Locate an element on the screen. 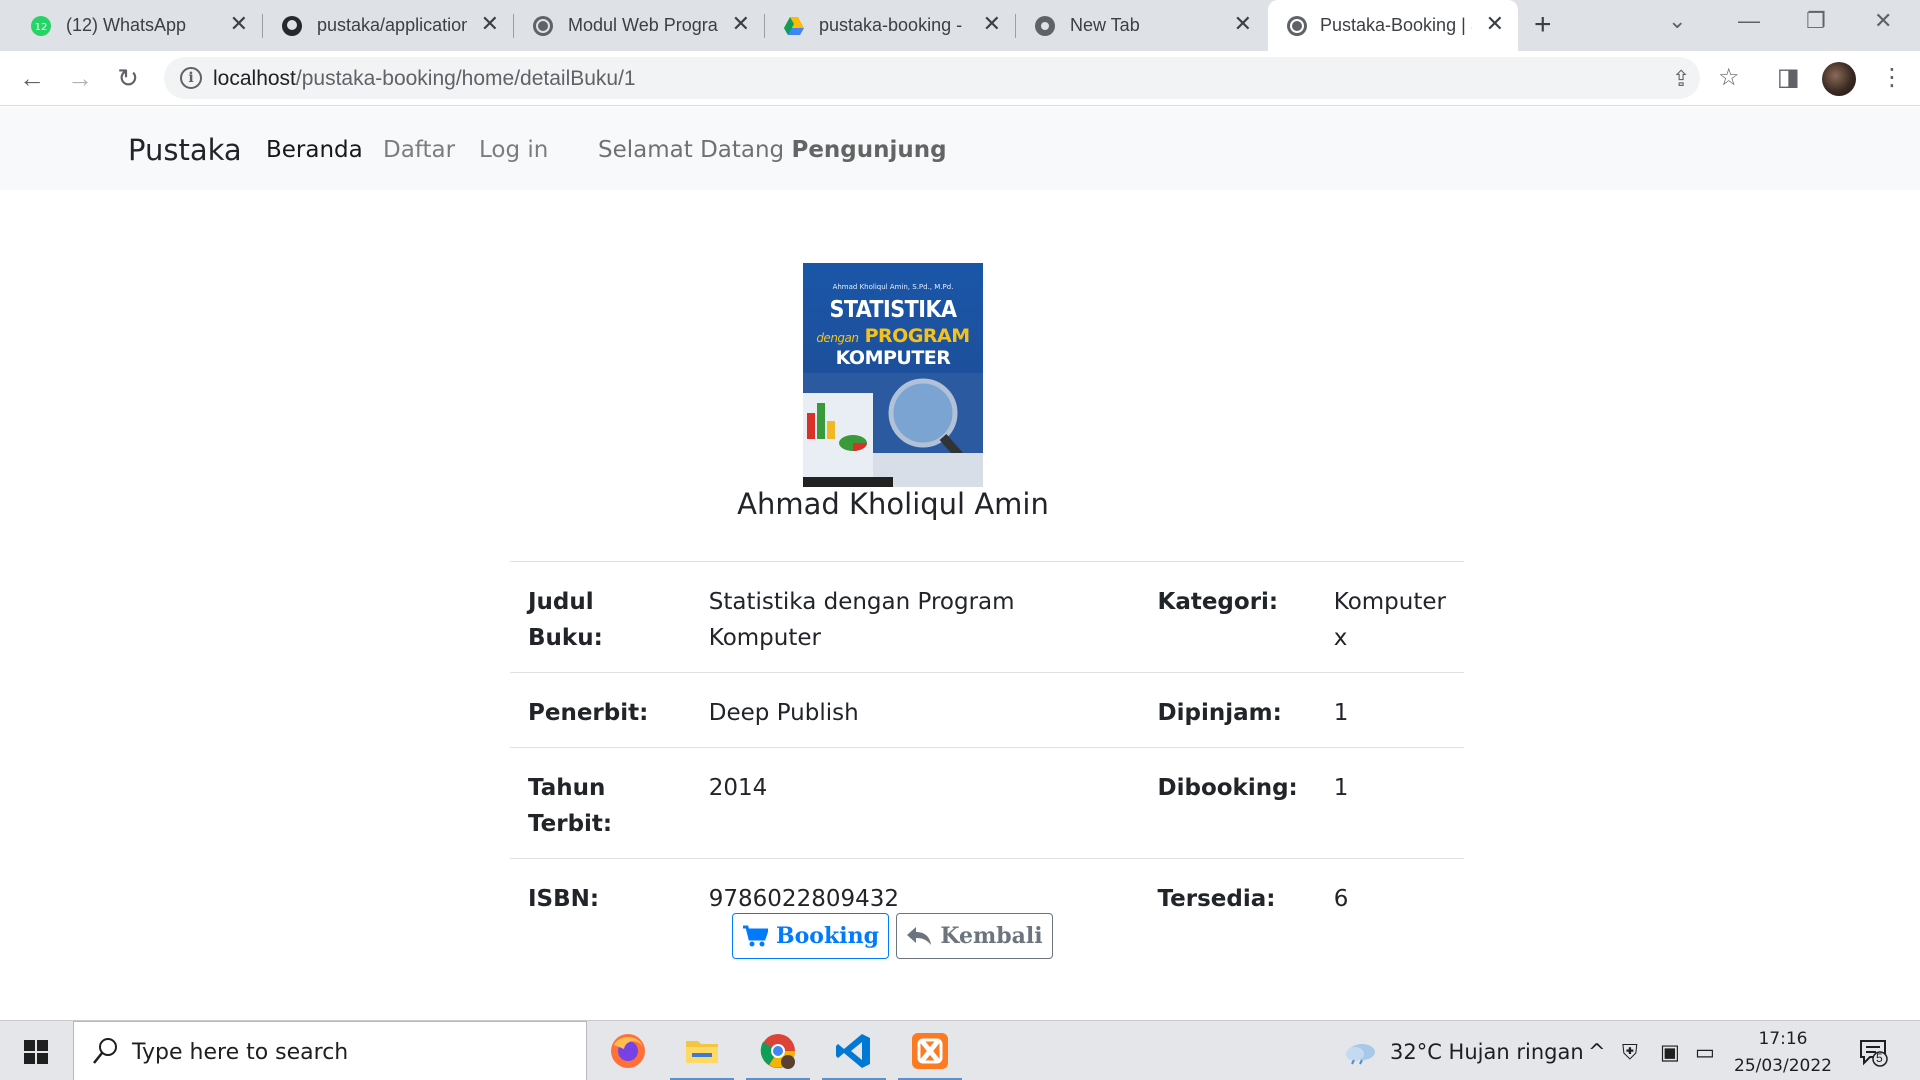 Image resolution: width=1920 pixels, height=1080 pixels. tab-modul: Modul Web Progra ✕ is located at coordinates (639, 25).